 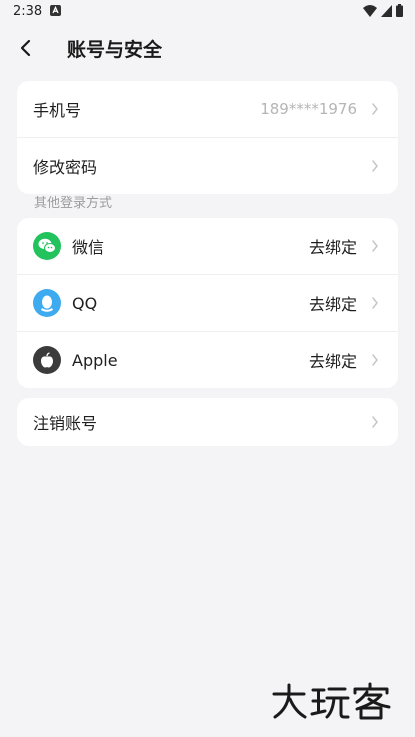 What do you see at coordinates (207, 48) in the screenshot?
I see `navigation-bar: 账号与安全` at bounding box center [207, 48].